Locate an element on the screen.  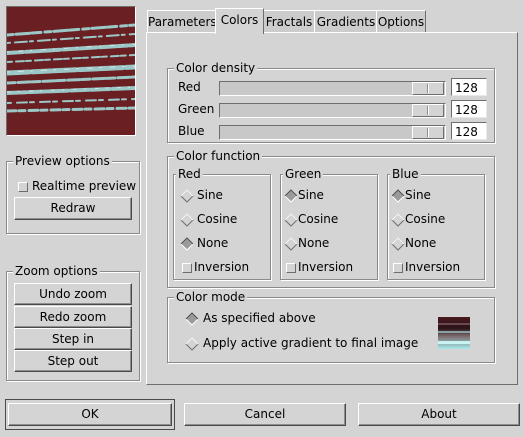
tab-colors: Colors is located at coordinates (239, 21).